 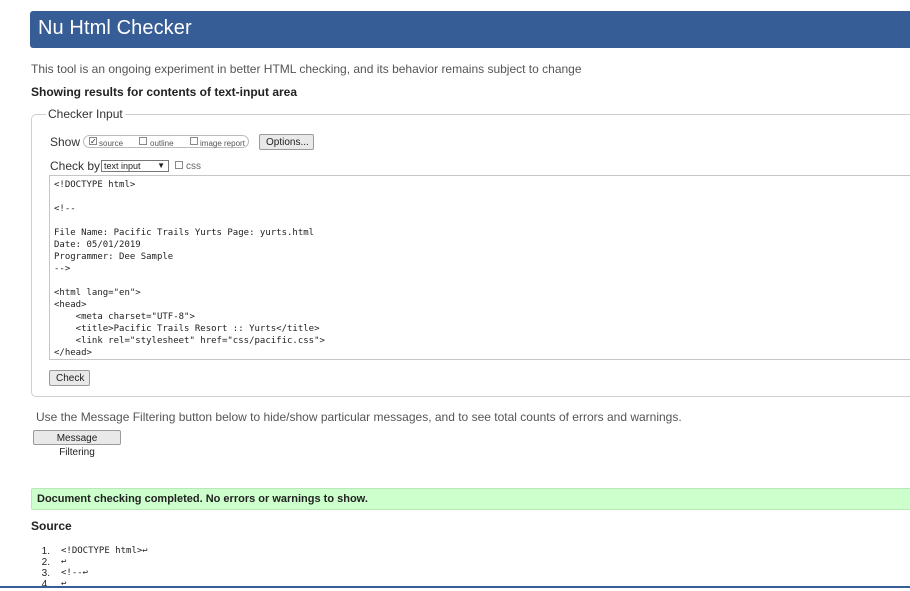 What do you see at coordinates (85, 114) in the screenshot?
I see `checker-input-legend: Checker Input` at bounding box center [85, 114].